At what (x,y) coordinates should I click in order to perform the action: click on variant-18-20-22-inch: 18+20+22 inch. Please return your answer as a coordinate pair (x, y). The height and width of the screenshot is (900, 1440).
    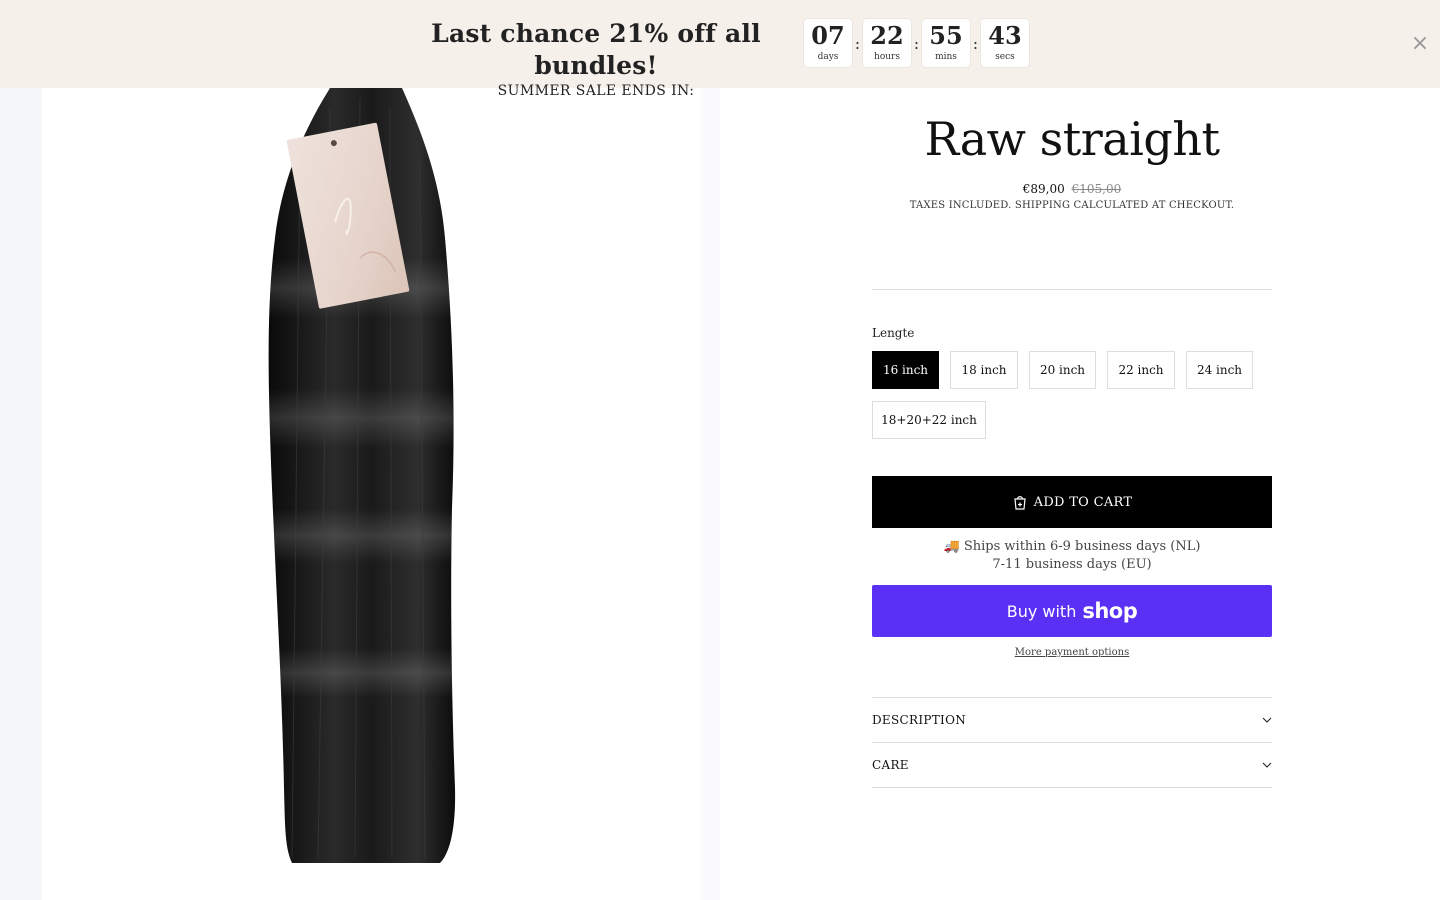
    Looking at the image, I should click on (929, 420).